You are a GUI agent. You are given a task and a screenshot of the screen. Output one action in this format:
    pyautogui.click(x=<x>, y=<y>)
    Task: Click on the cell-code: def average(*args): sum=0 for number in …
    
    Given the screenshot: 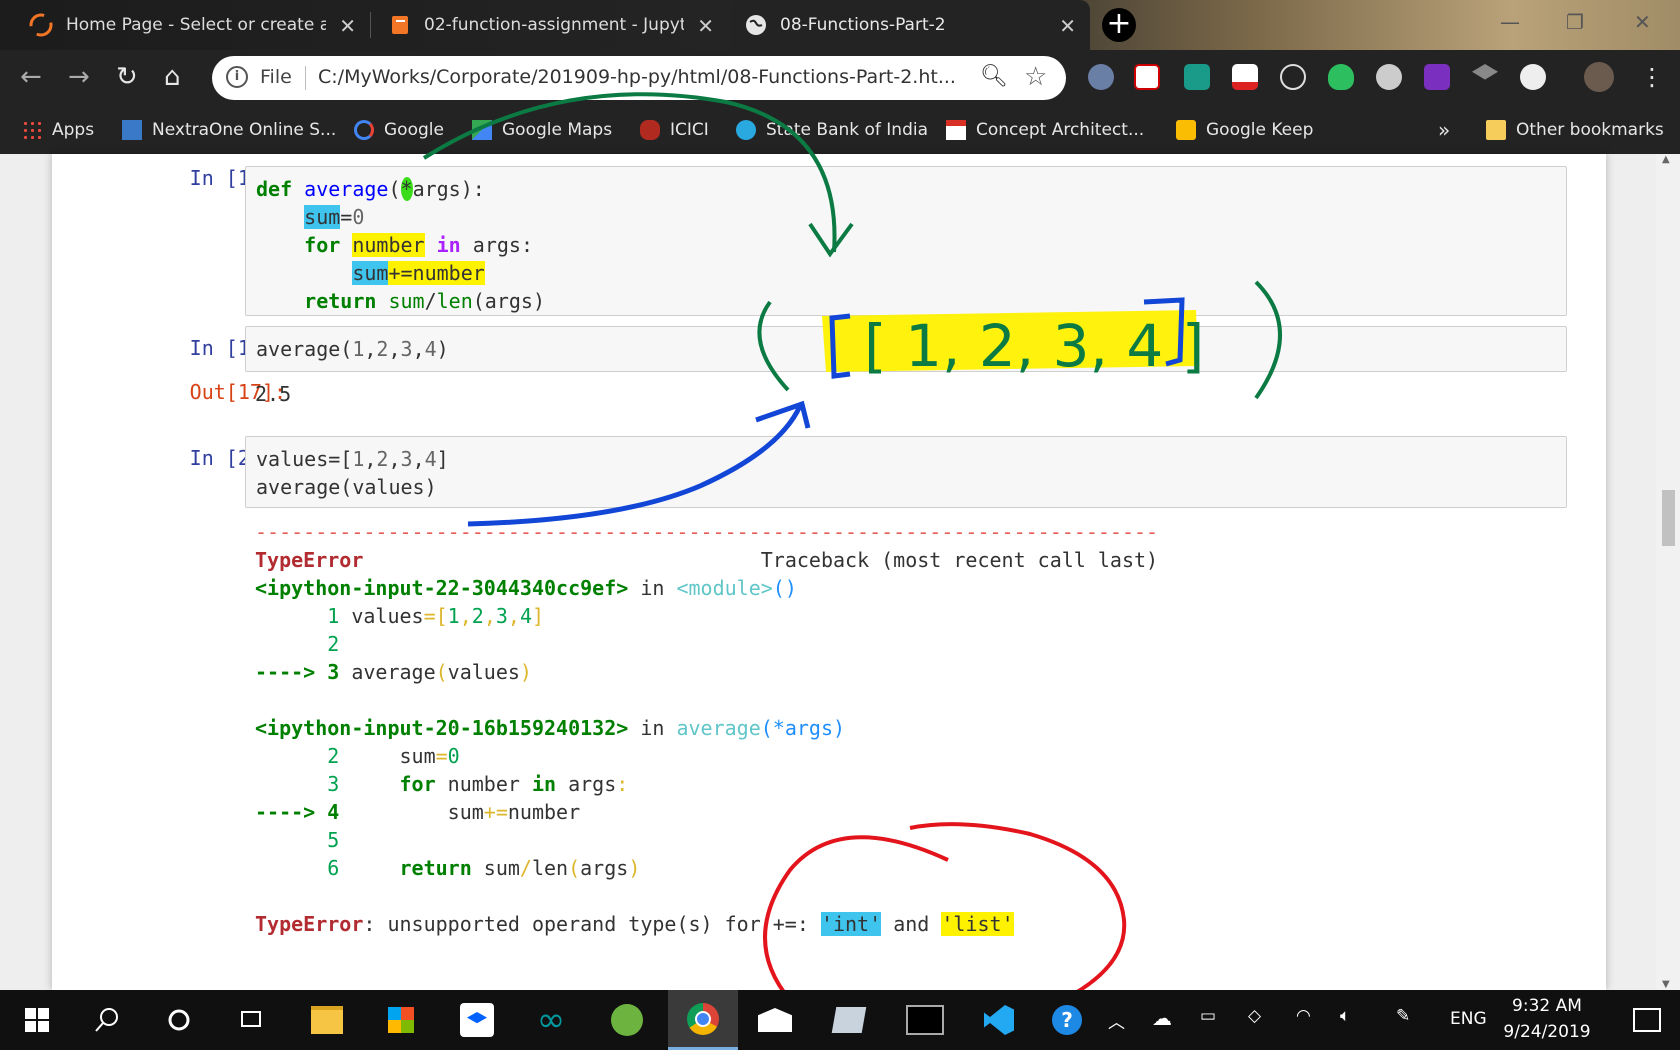 What is the action you would take?
    pyautogui.click(x=400, y=245)
    